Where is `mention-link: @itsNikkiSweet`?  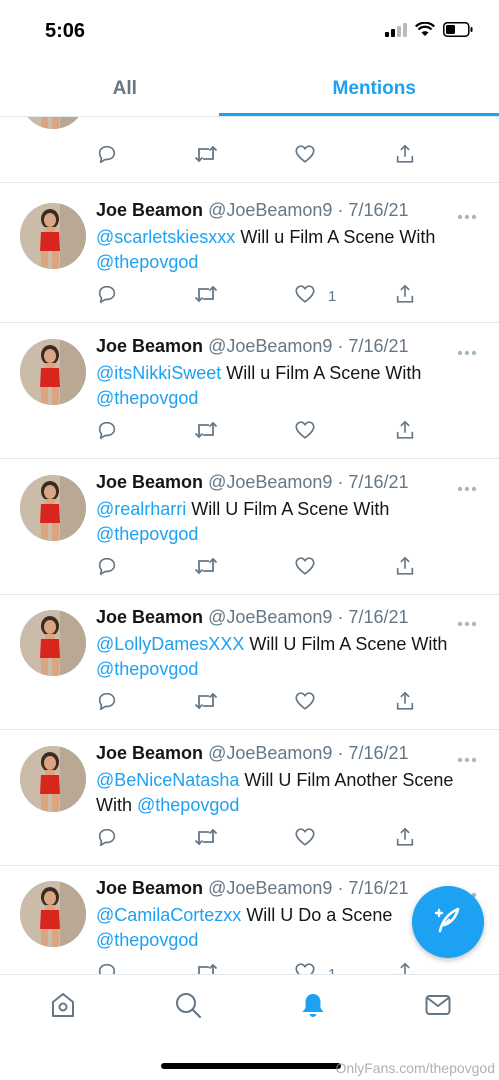 mention-link: @itsNikkiSweet is located at coordinates (158, 373).